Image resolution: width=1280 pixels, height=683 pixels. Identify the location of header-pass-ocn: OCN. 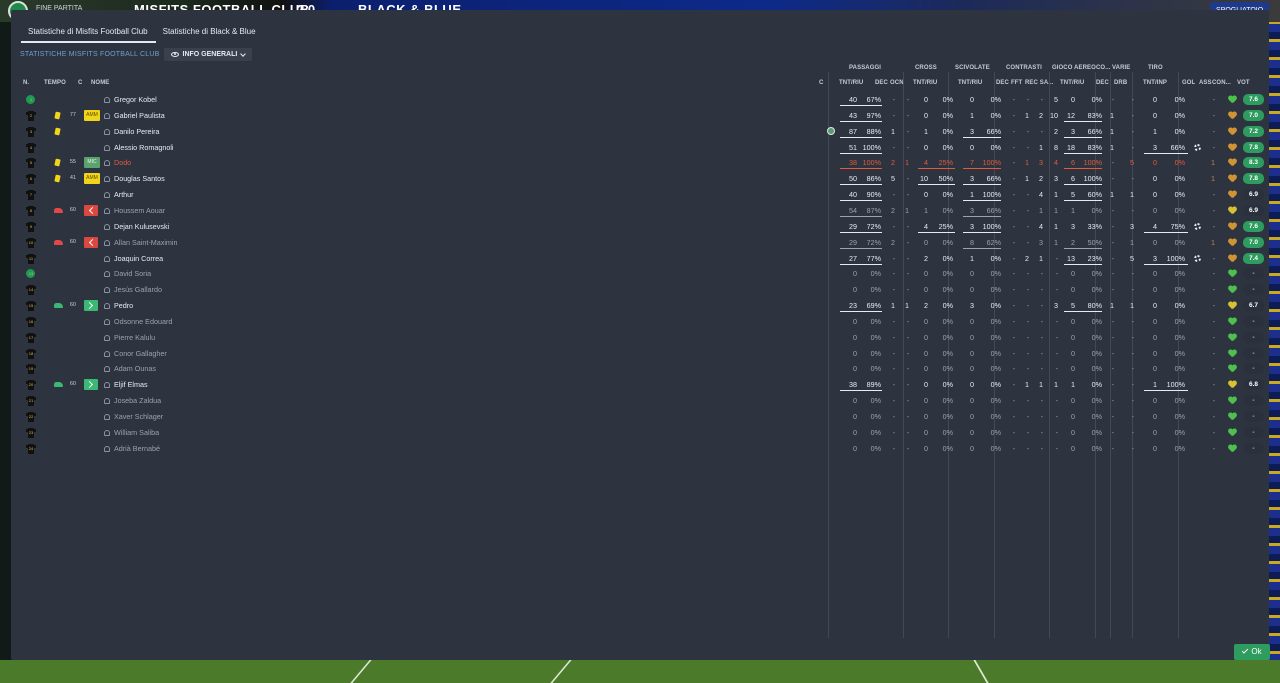
(897, 83).